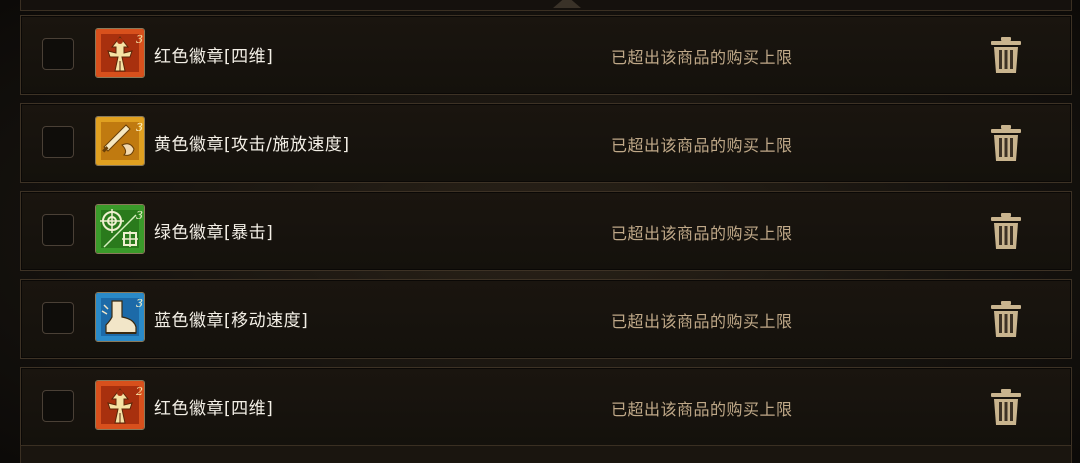 The width and height of the screenshot is (1080, 463). I want to click on yellow-badge-speed-icon: 3, so click(120, 141).